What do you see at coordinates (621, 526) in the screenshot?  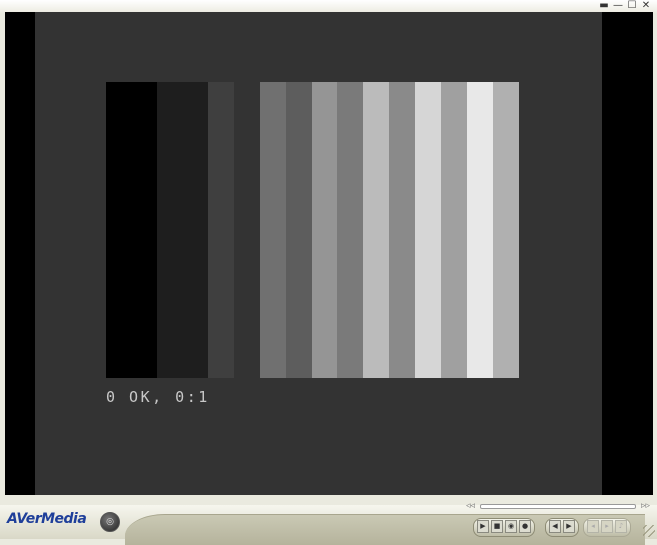 I see `audio-button: ♪` at bounding box center [621, 526].